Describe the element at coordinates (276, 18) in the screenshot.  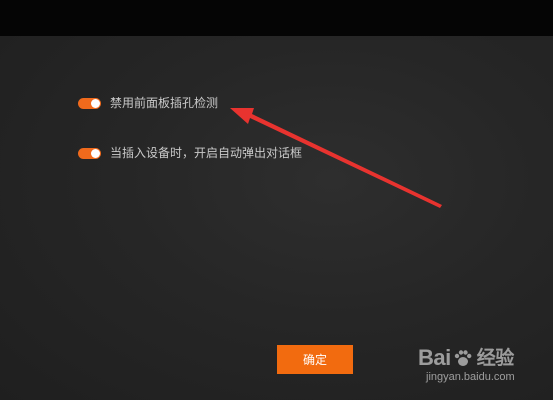
I see `title-bar` at that location.